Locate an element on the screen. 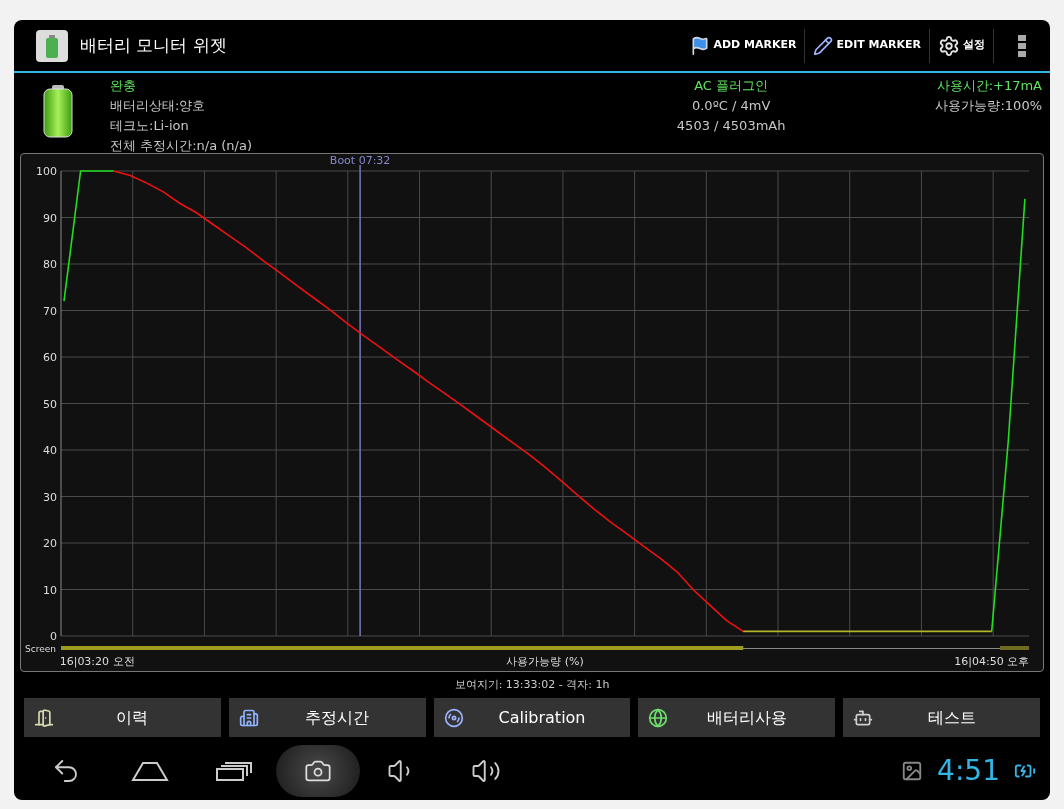 The height and width of the screenshot is (809, 1064). axis-label: 10 is located at coordinates (50, 590).